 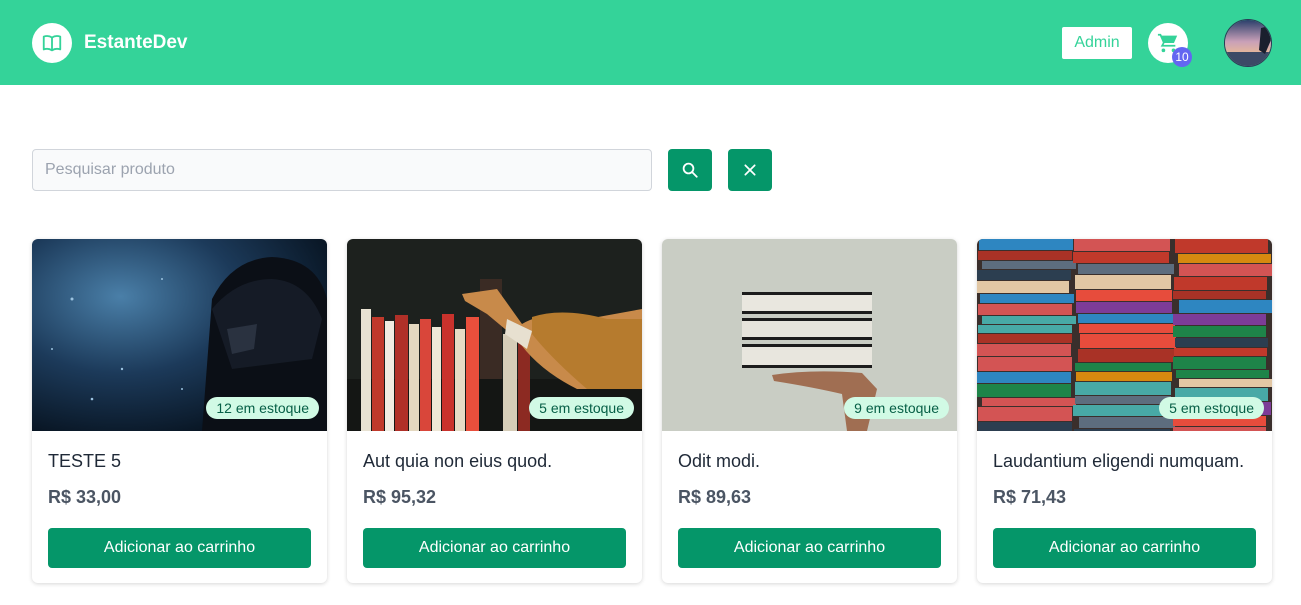 I want to click on admin-button: Admin, so click(x=1097, y=42).